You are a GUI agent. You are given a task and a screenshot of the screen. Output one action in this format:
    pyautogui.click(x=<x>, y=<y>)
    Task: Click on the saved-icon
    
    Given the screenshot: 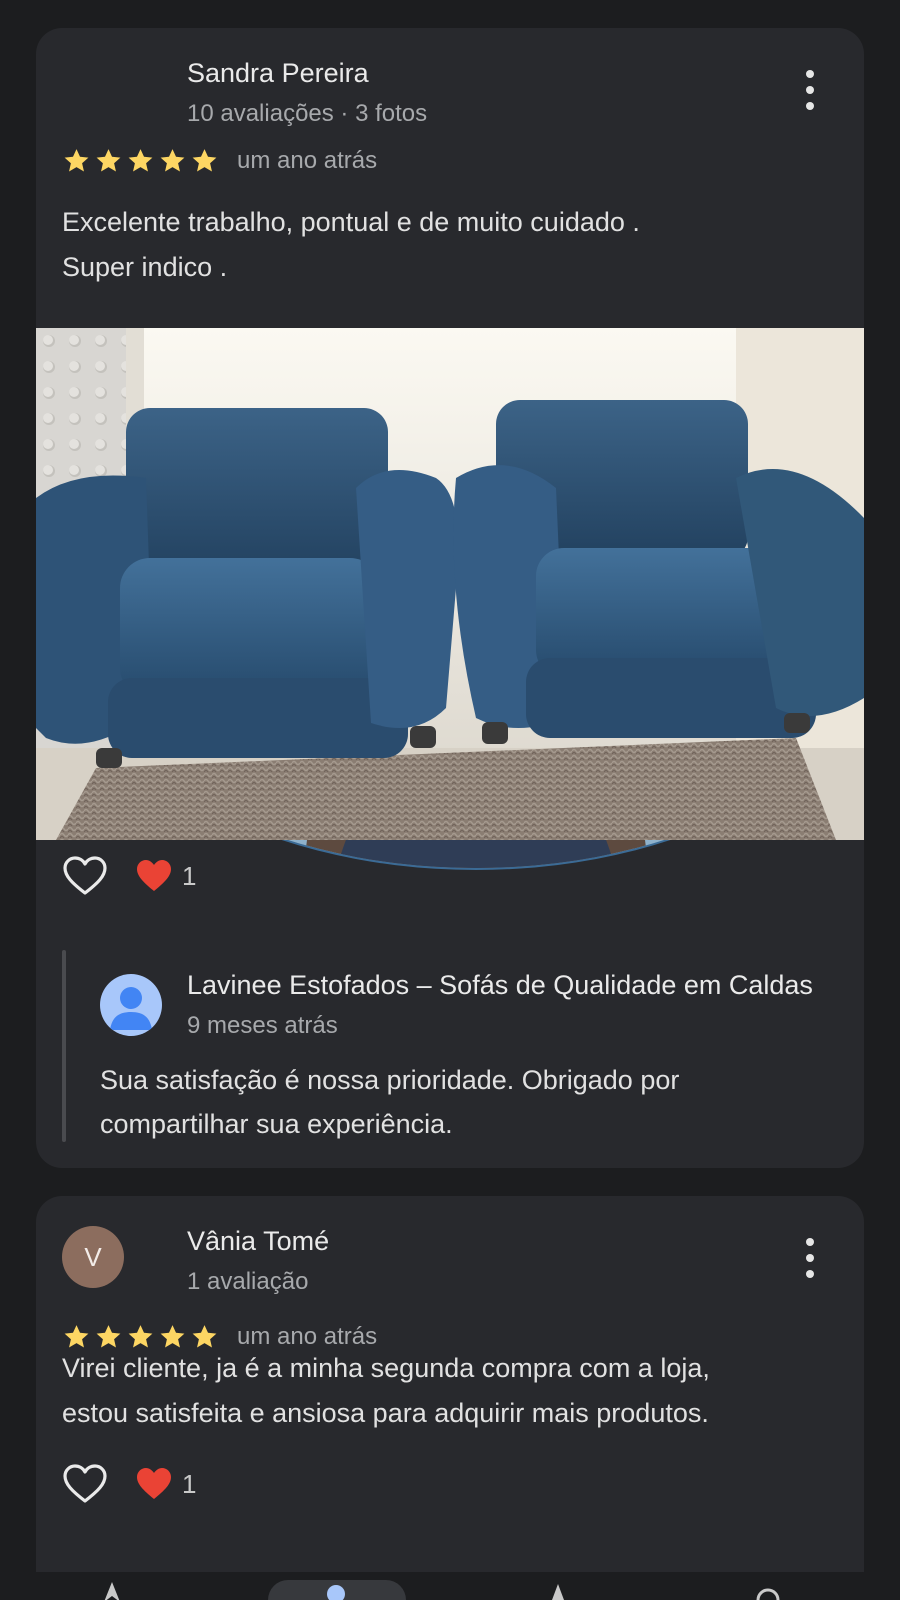 What is the action you would take?
    pyautogui.click(x=558, y=1589)
    